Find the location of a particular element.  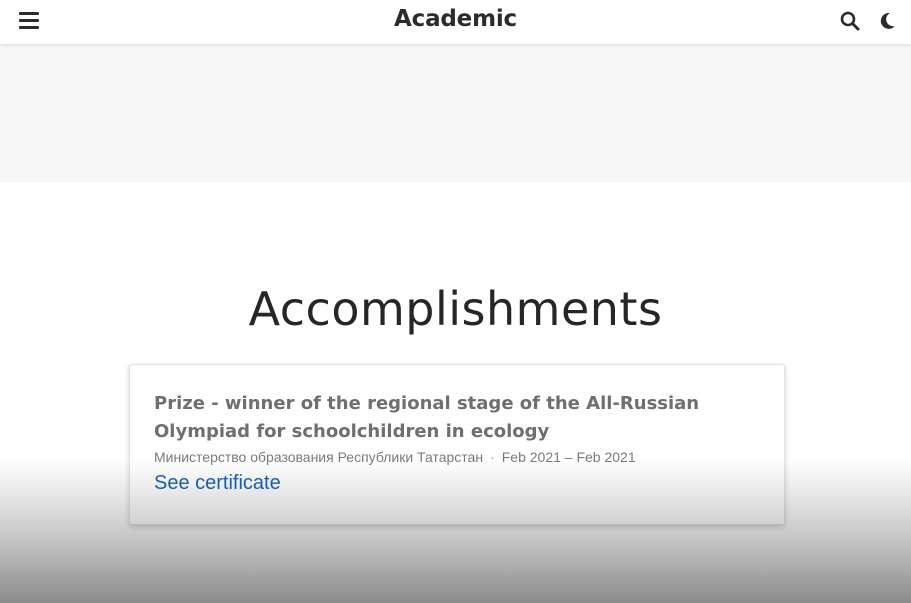

brand-link: Academic is located at coordinates (455, 19).